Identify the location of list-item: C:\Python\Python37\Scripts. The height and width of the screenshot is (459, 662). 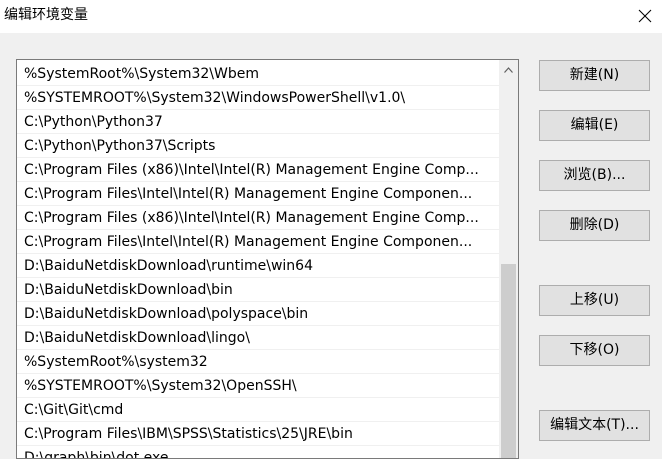
(258, 146).